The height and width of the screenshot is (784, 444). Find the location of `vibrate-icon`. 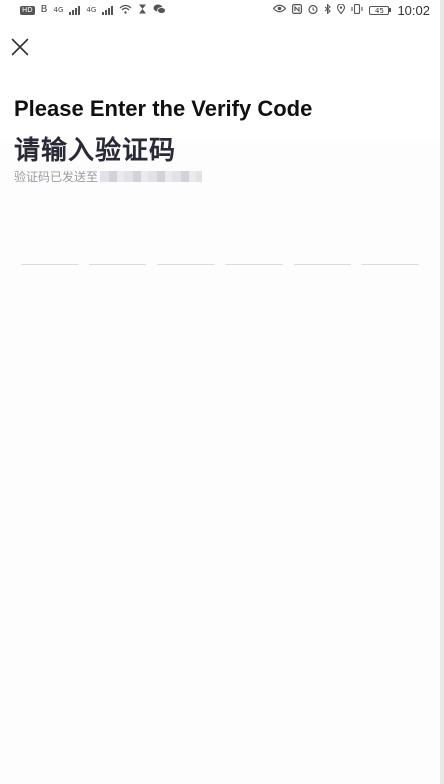

vibrate-icon is located at coordinates (357, 10).